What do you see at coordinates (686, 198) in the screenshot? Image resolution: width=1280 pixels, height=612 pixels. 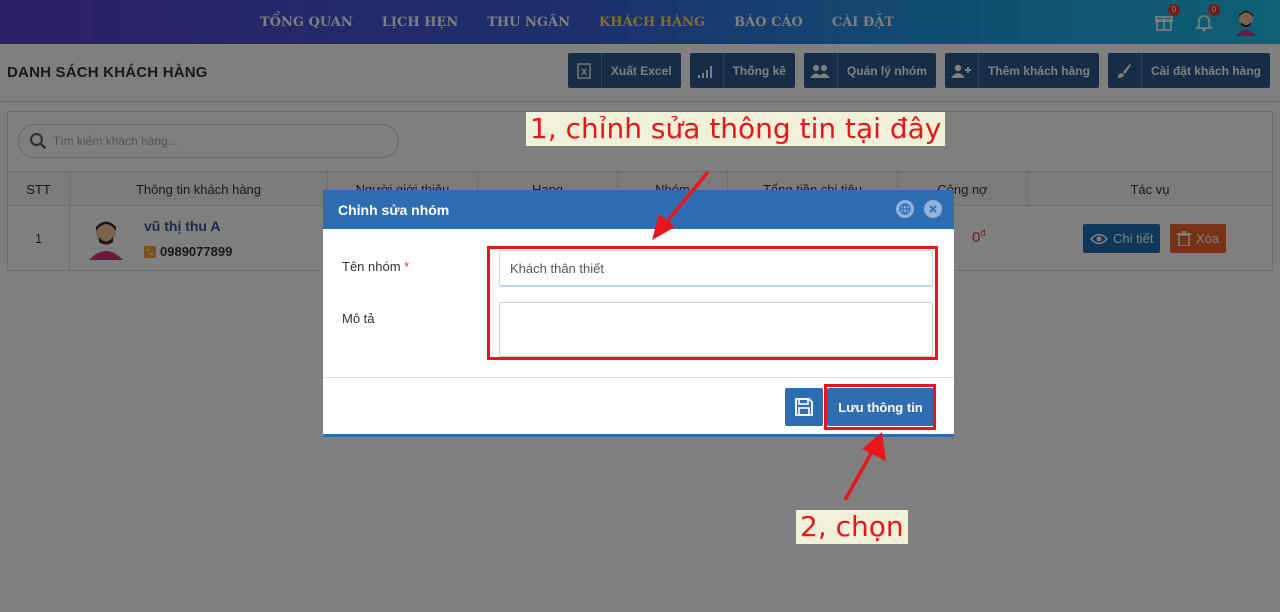 I see `arrow-1-line` at bounding box center [686, 198].